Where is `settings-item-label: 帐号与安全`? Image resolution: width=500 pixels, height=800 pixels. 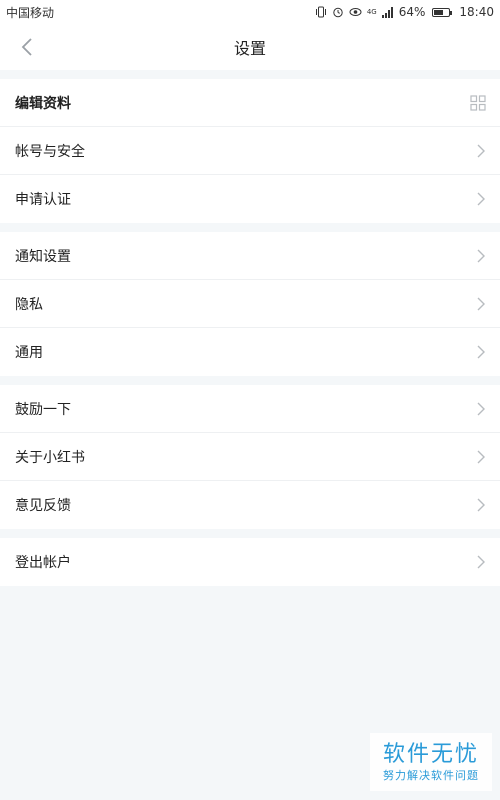 settings-item-label: 帐号与安全 is located at coordinates (50, 151).